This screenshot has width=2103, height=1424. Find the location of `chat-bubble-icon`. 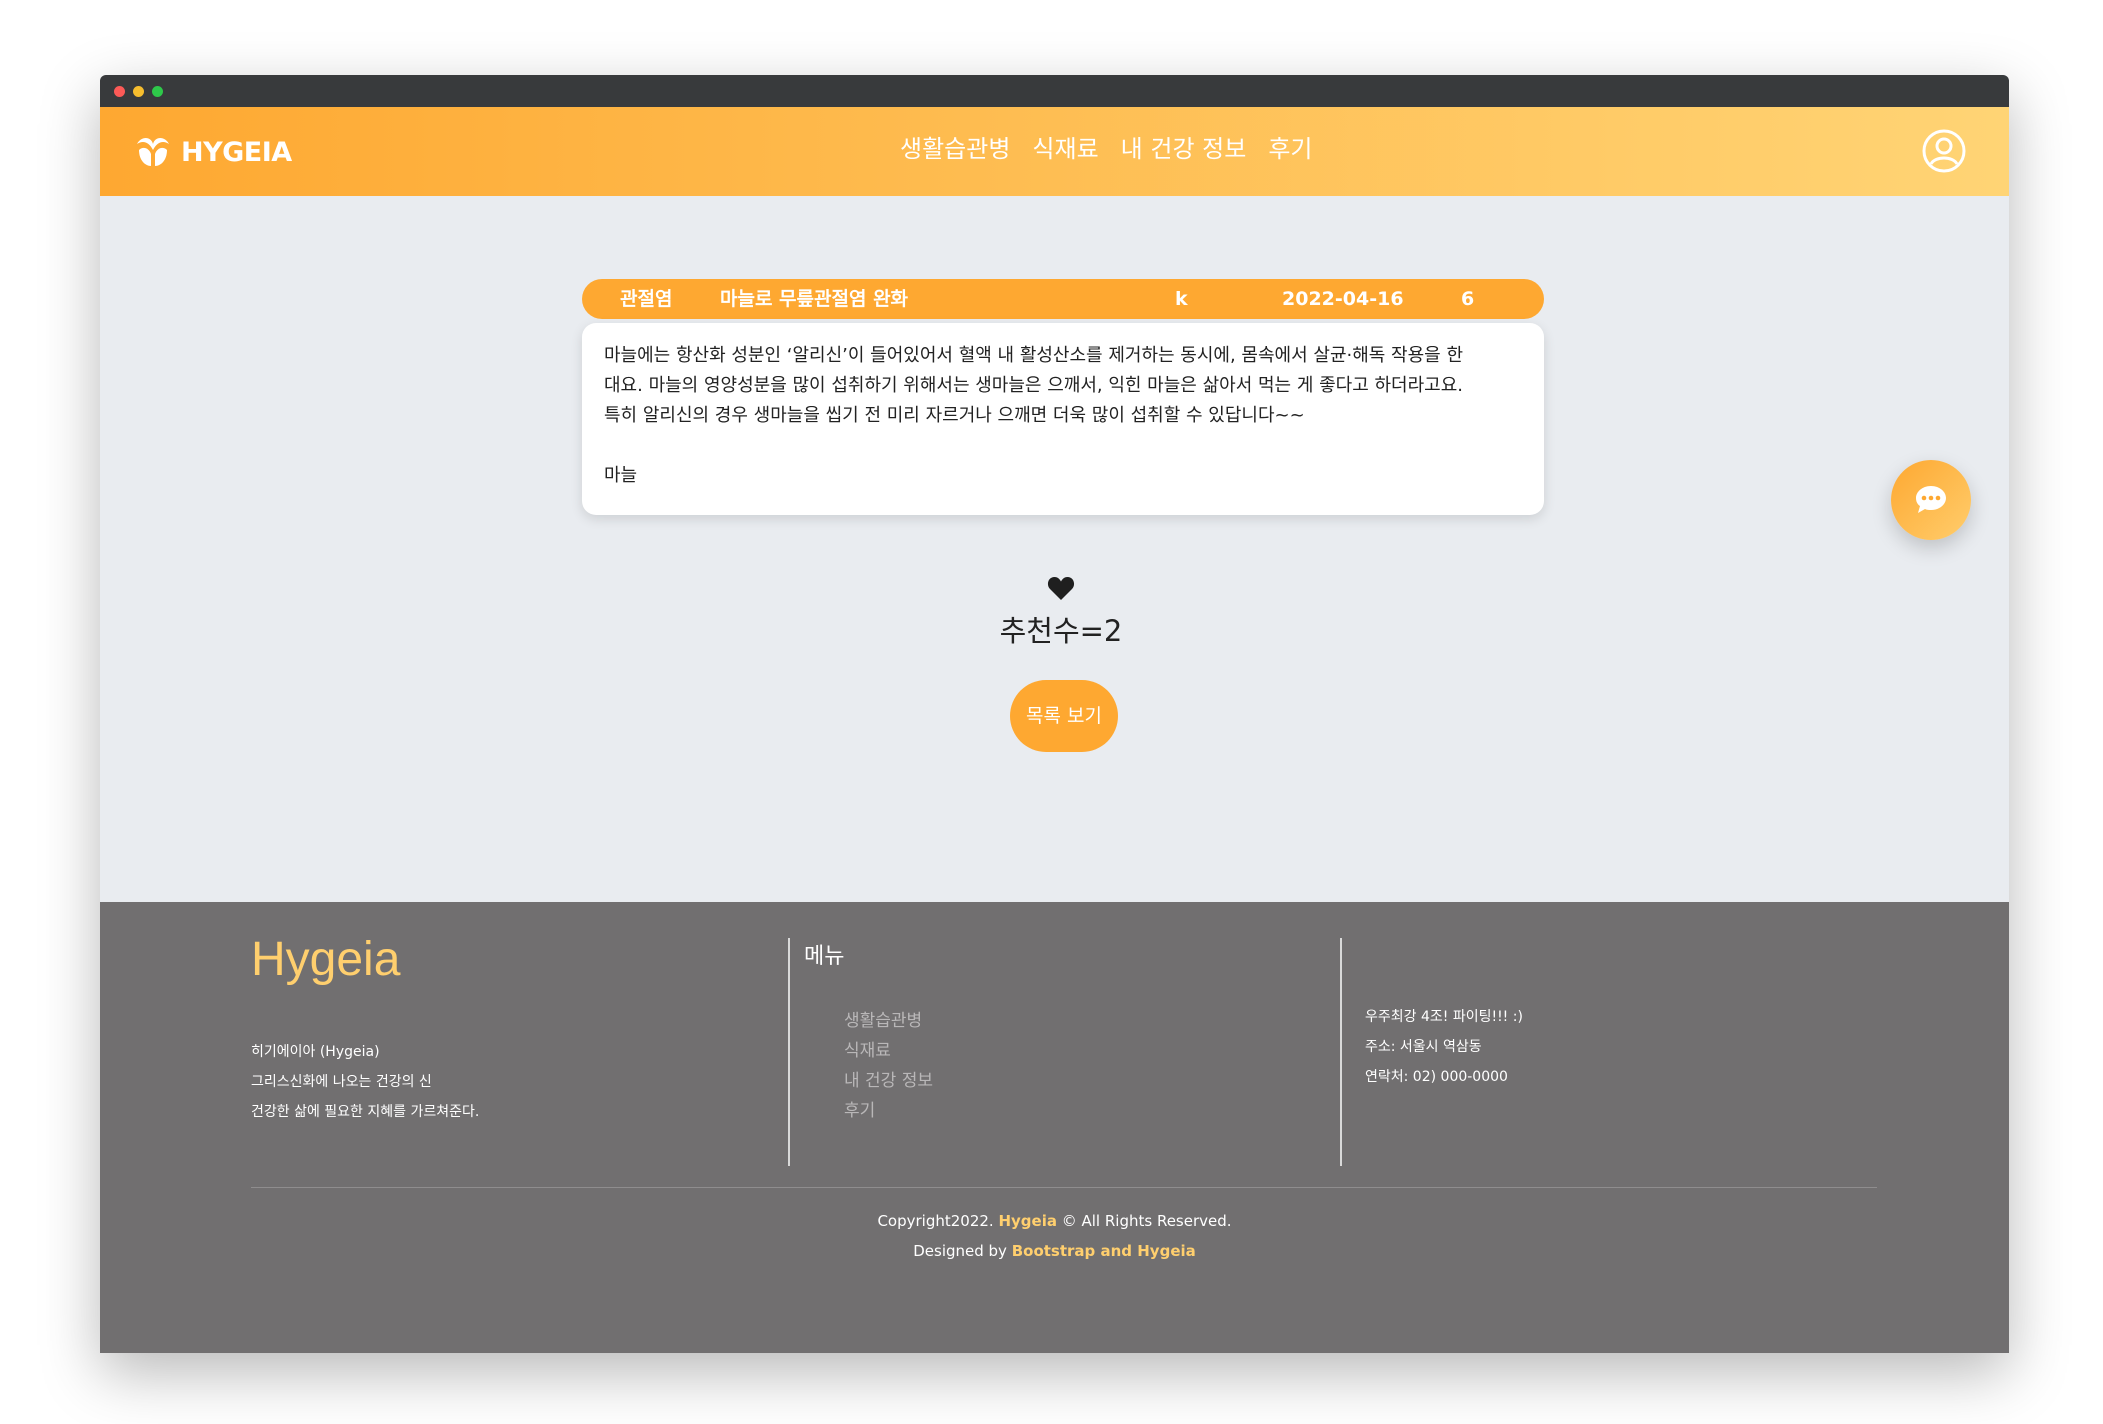

chat-bubble-icon is located at coordinates (1931, 499).